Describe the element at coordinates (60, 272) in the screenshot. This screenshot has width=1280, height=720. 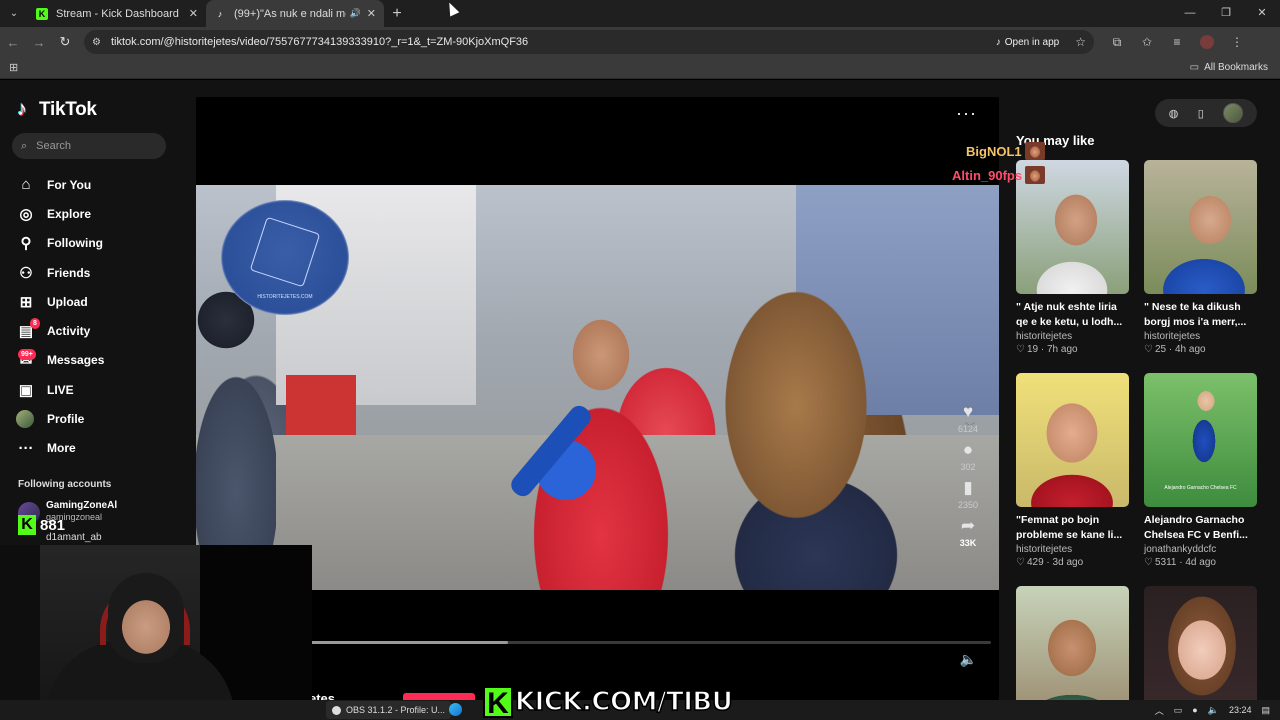
I see `nav-friends: ⚇ Friends` at that location.